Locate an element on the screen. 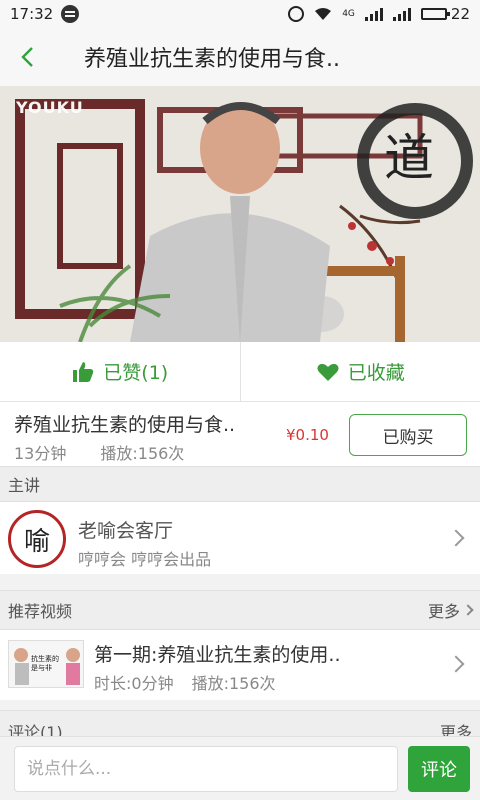 This screenshot has height=800, width=480. recommend-section-header: 推荐视频 更多 is located at coordinates (240, 610).